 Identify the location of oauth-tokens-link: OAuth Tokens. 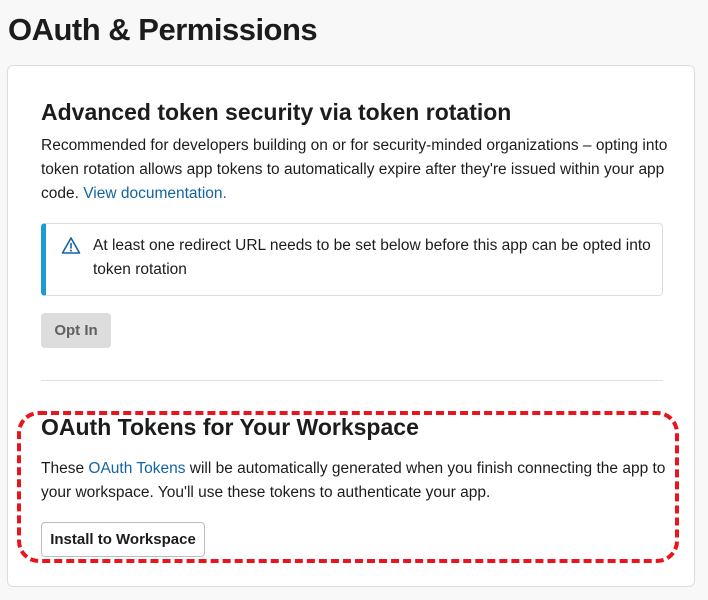
(136, 468).